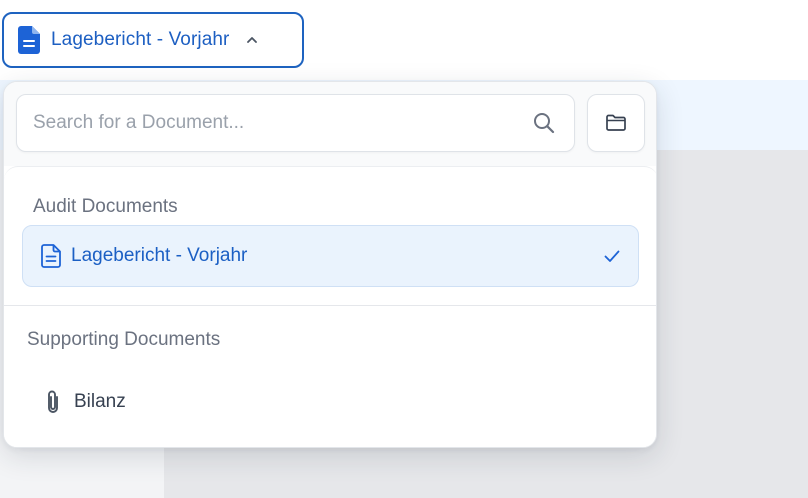  What do you see at coordinates (159, 255) in the screenshot?
I see `list-item-label: Lagebericht - Vorjahr` at bounding box center [159, 255].